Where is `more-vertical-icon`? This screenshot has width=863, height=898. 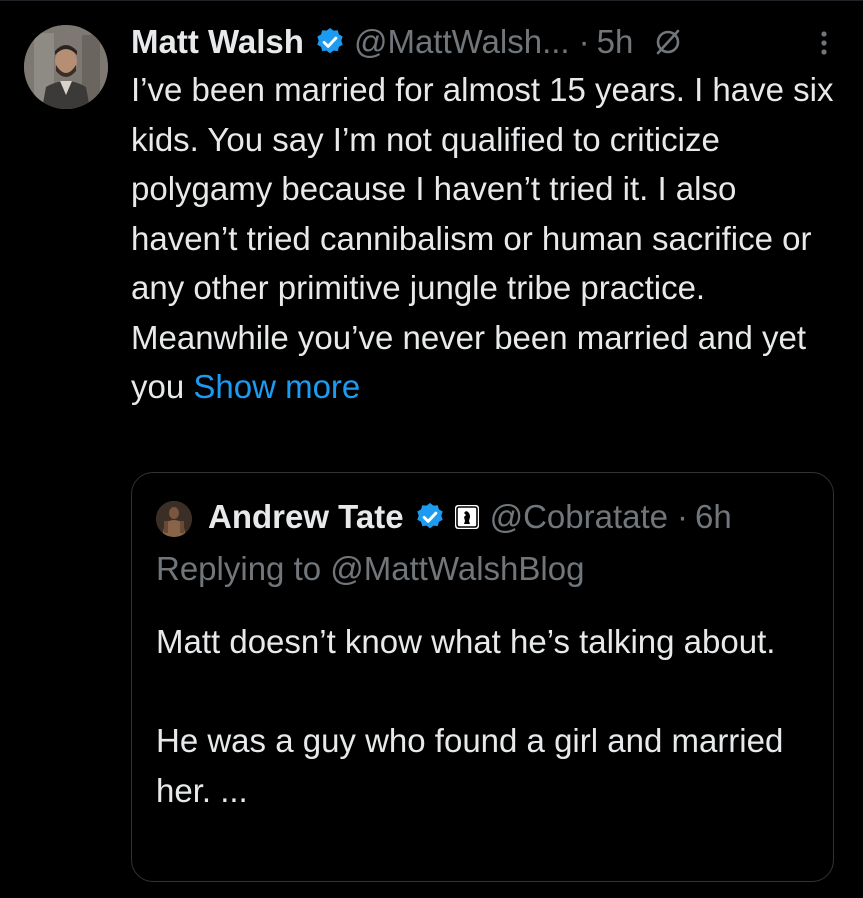 more-vertical-icon is located at coordinates (824, 43).